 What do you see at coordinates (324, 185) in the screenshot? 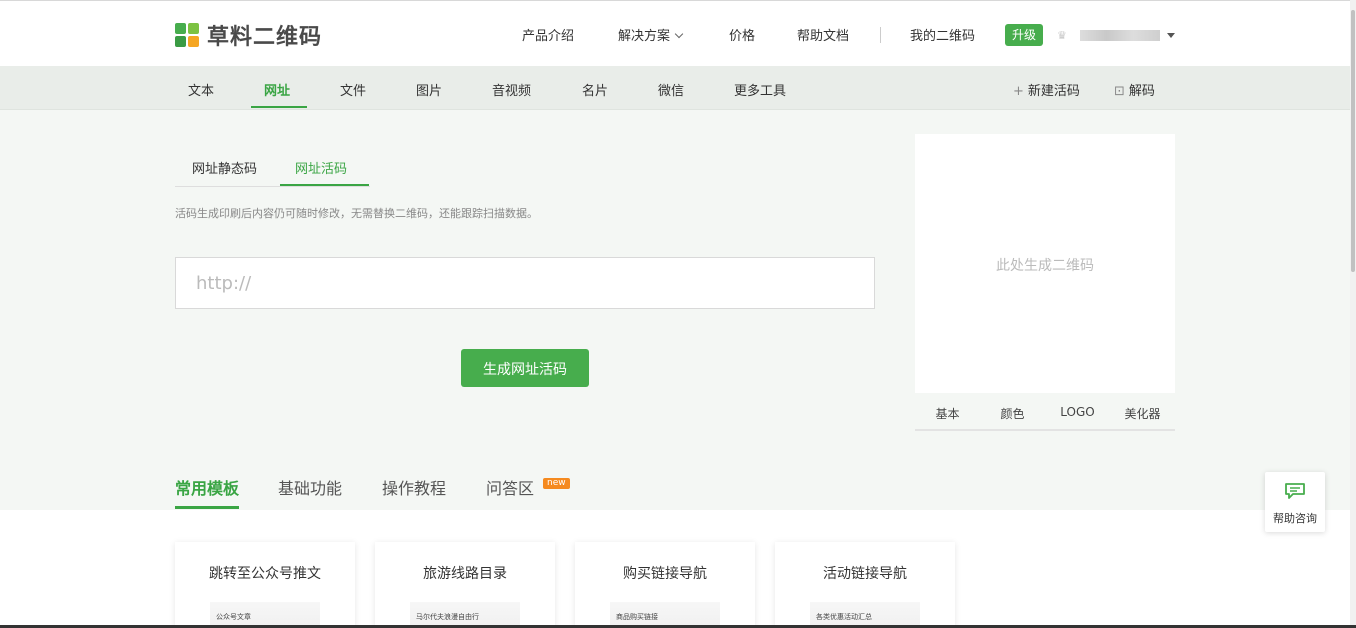
I see `mode-tab-indicator` at bounding box center [324, 185].